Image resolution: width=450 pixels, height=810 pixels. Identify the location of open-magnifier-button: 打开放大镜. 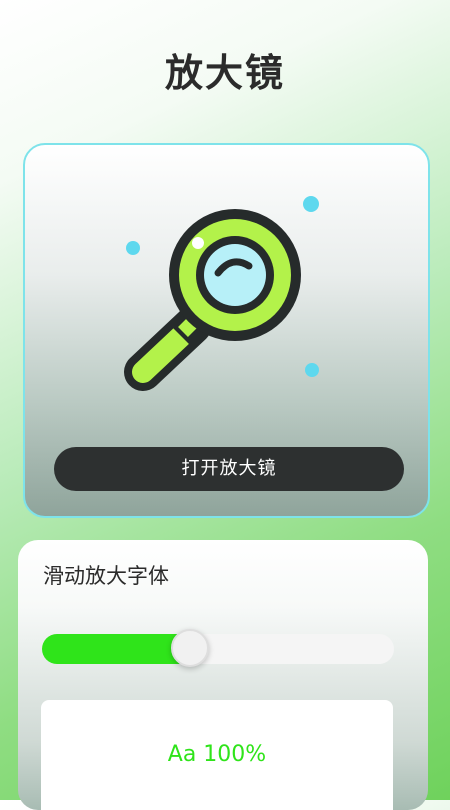
(229, 469).